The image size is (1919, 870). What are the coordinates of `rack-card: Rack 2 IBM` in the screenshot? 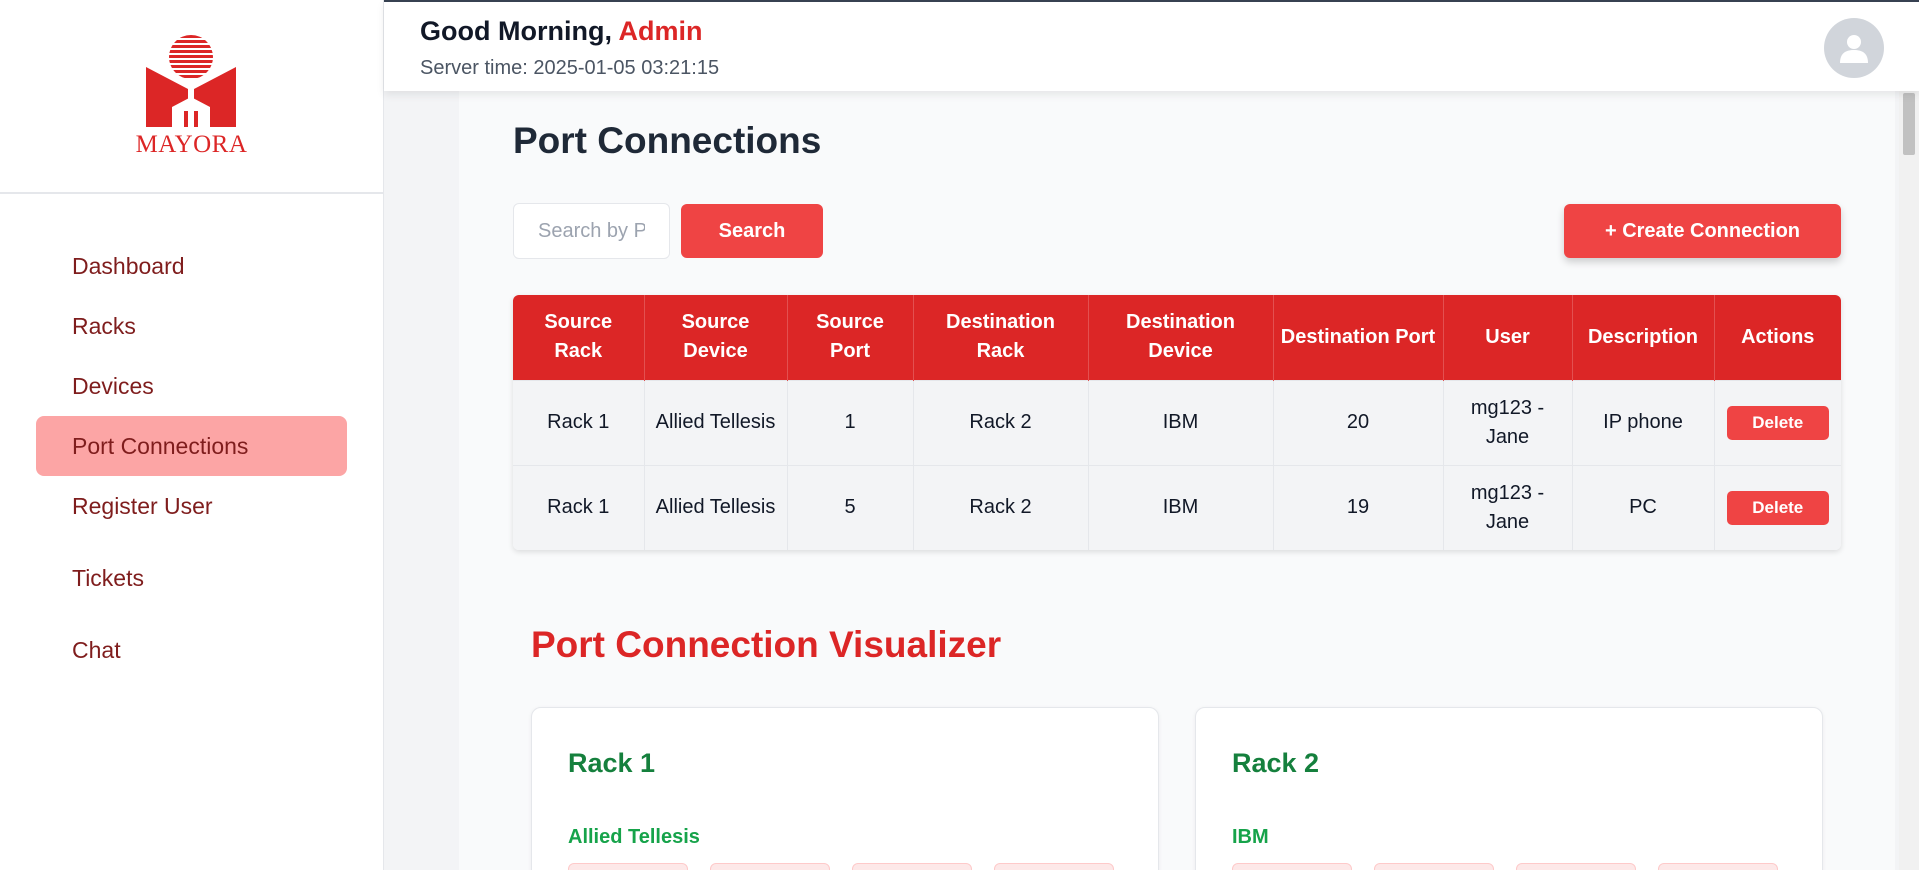 It's located at (1509, 788).